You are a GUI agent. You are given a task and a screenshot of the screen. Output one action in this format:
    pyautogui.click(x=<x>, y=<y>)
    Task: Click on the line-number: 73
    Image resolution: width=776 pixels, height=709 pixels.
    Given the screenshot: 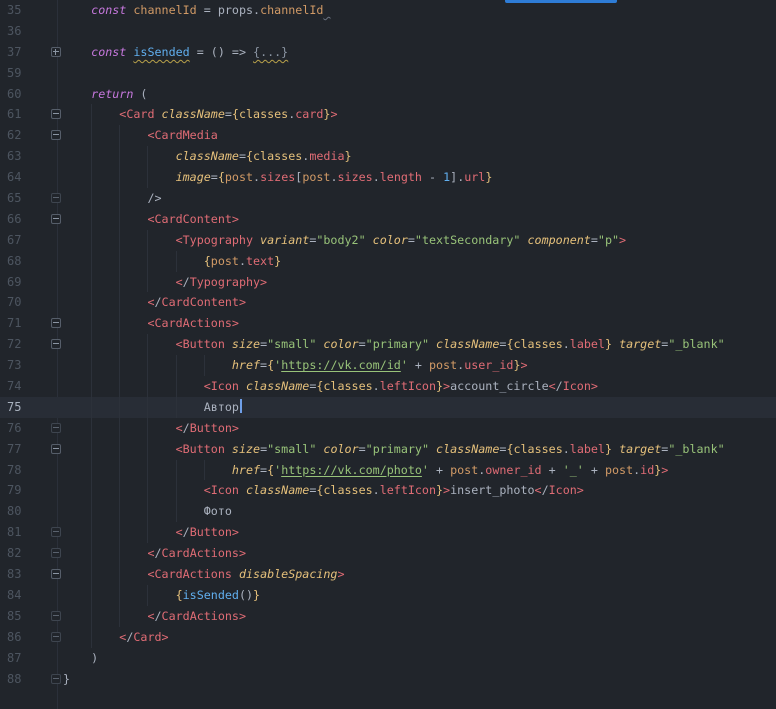 What is the action you would take?
    pyautogui.click(x=31, y=365)
    